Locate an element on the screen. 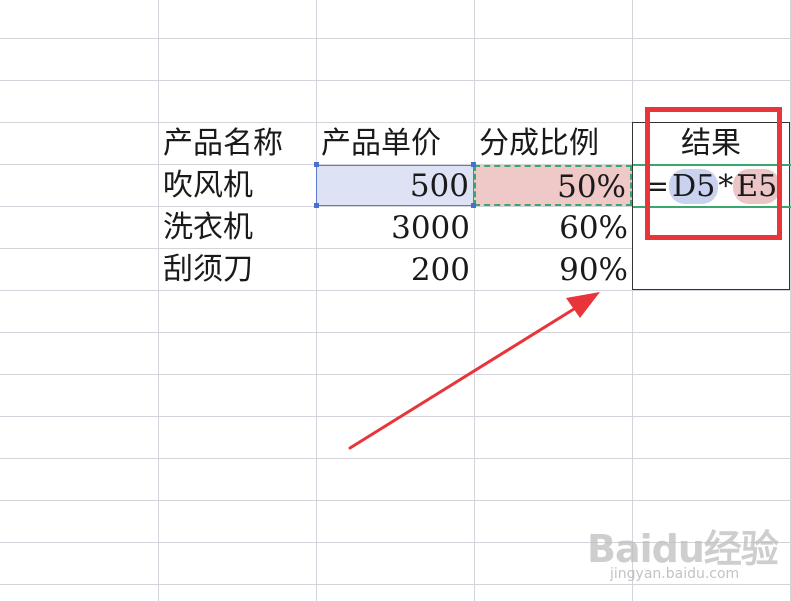  cell-price-row1-referenced: 500 is located at coordinates (395, 185).